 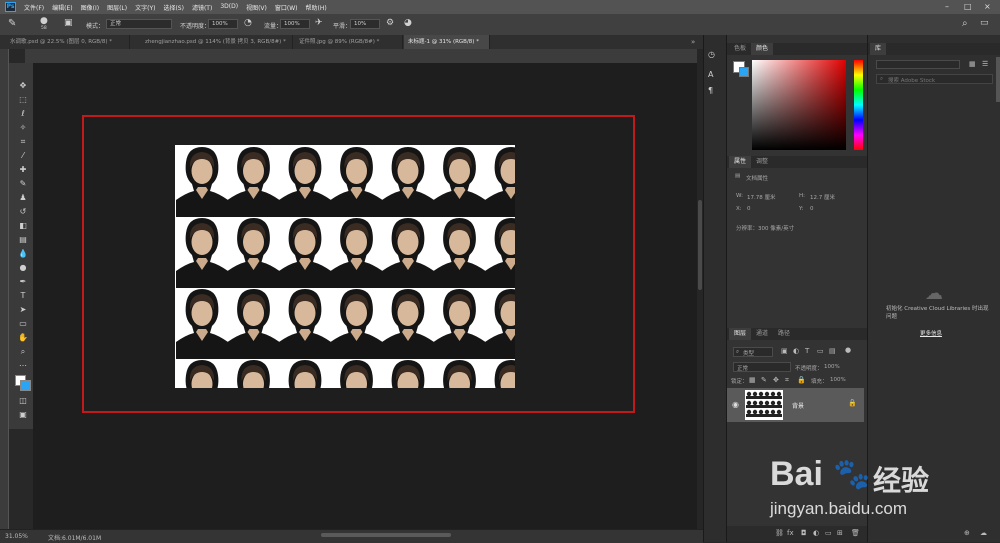 I want to click on menu-help: 帮助(H), so click(x=316, y=7).